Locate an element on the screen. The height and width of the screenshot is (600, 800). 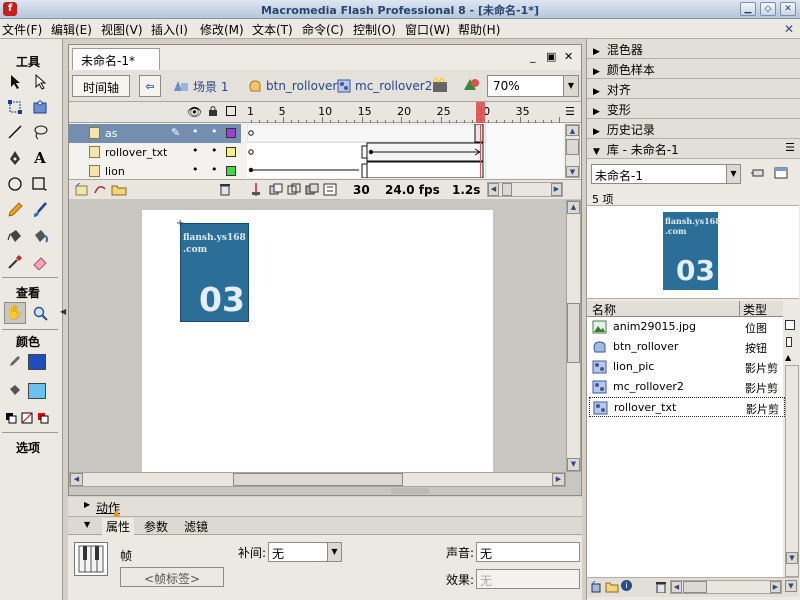
library-item: btn_rollover 按钮 is located at coordinates (687, 347).